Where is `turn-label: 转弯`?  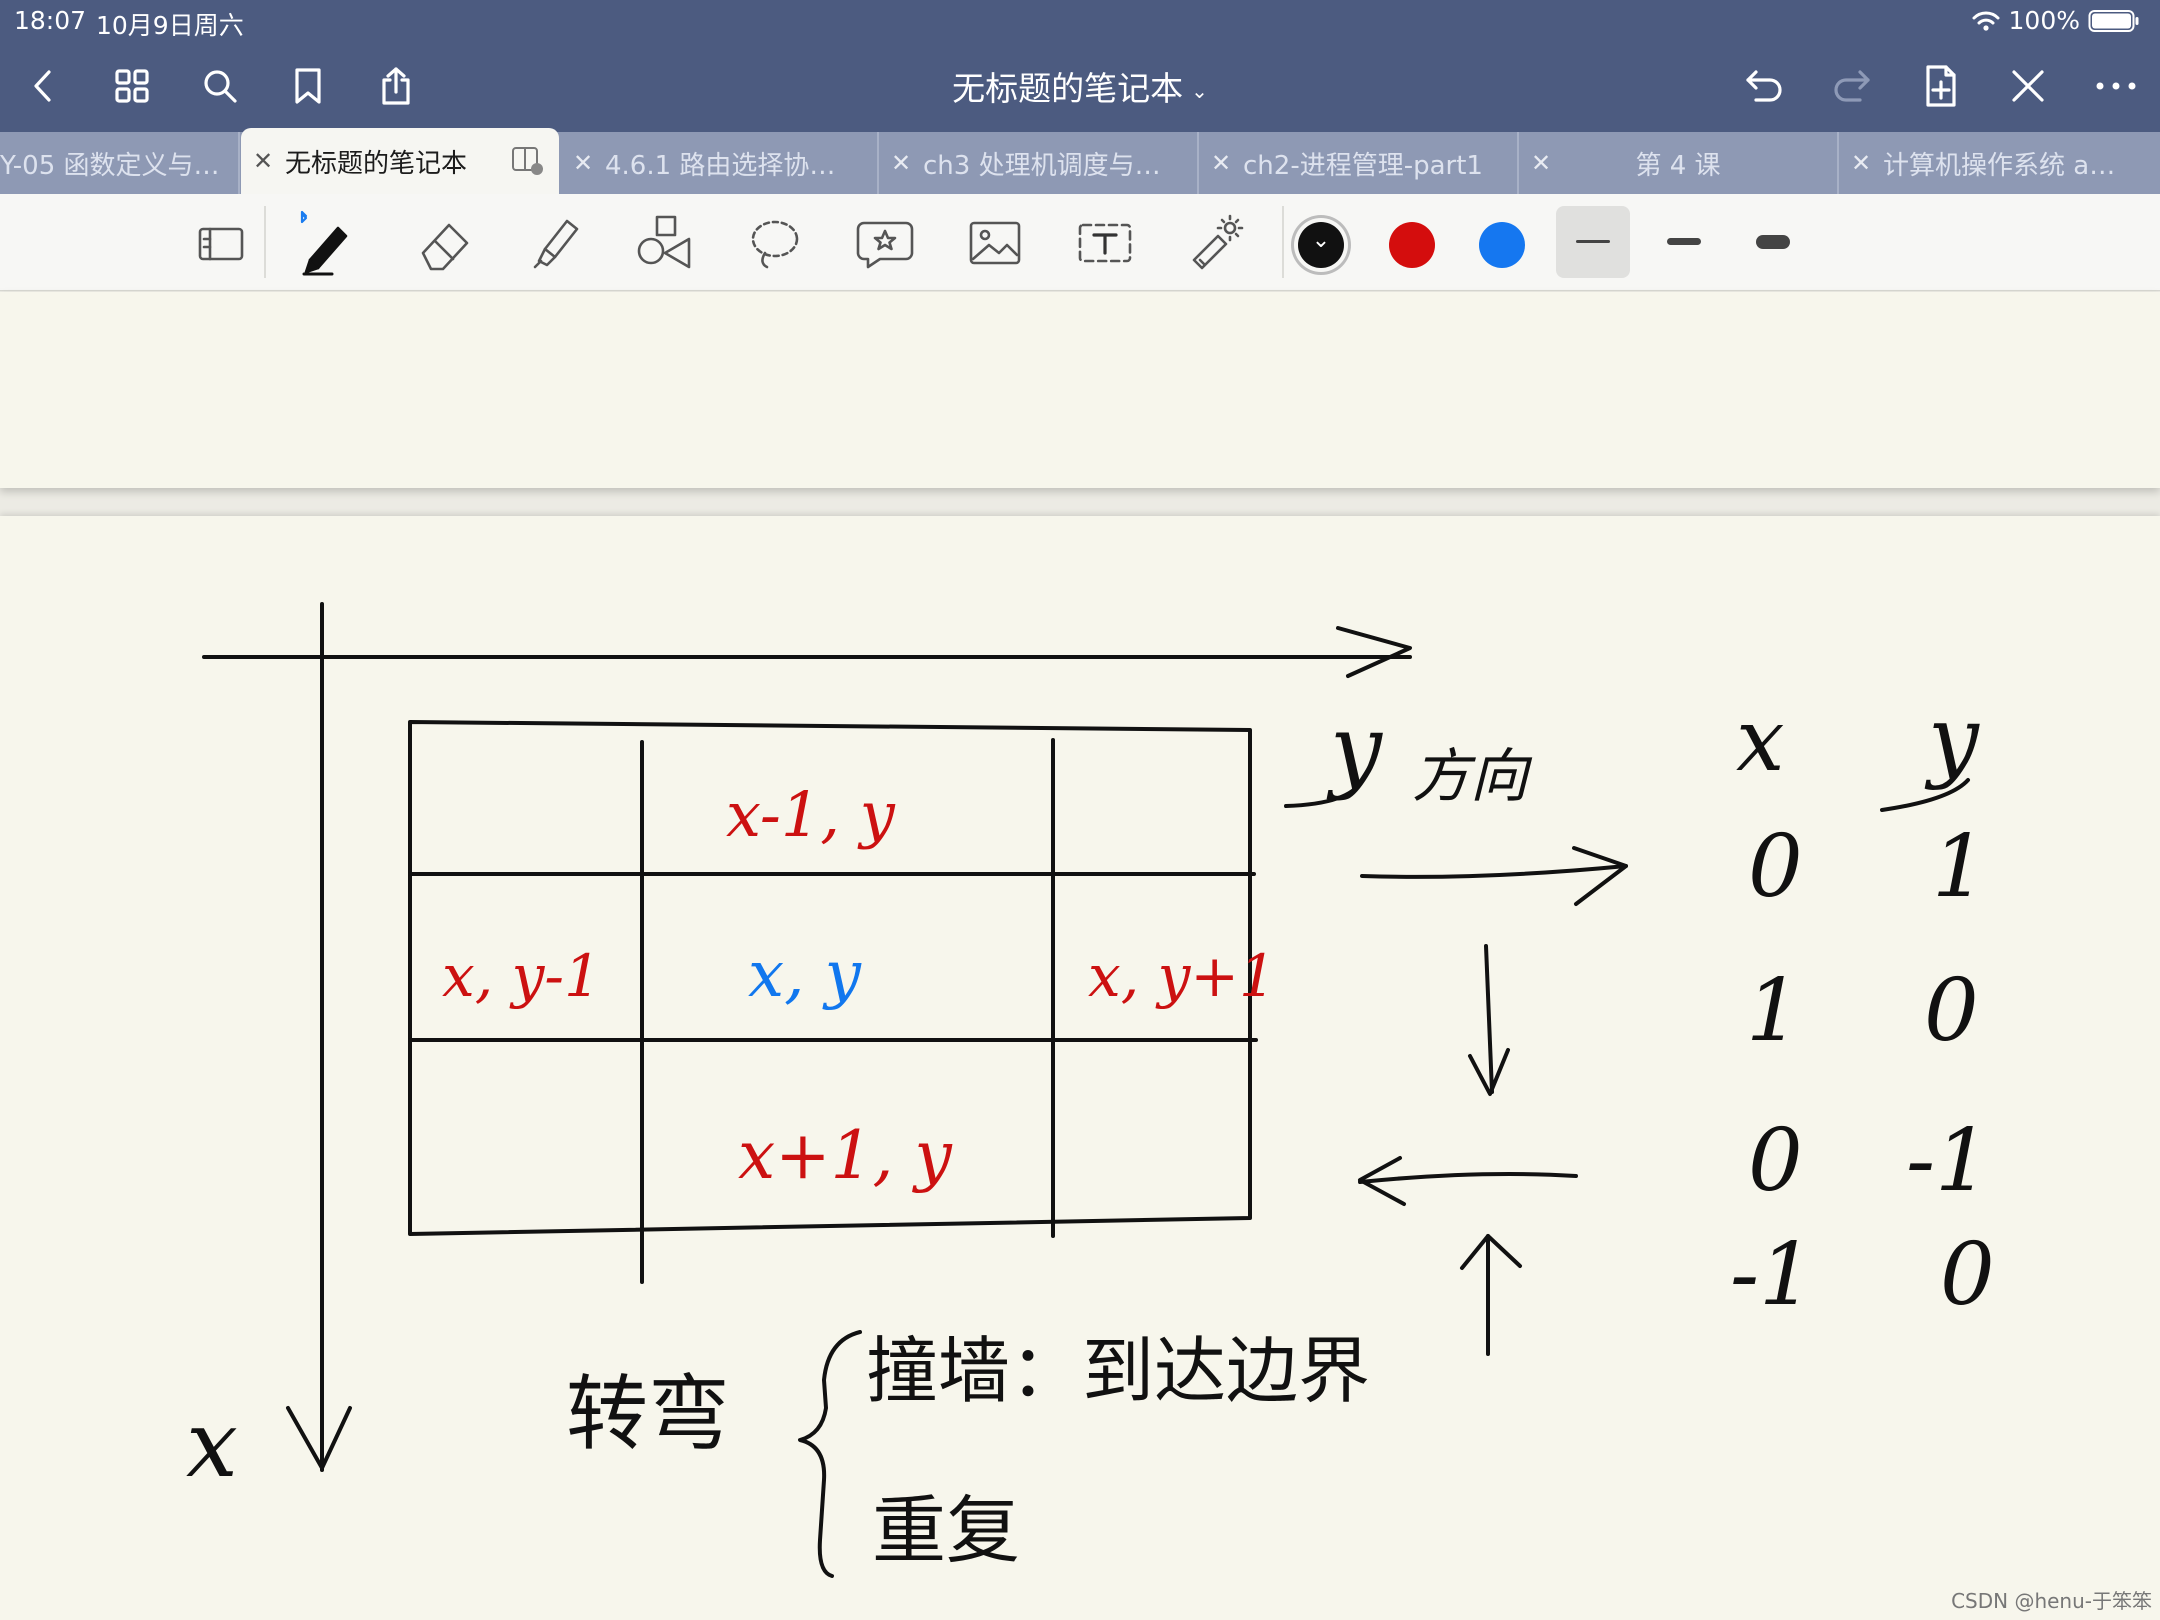
turn-label: 转弯 is located at coordinates (648, 1414).